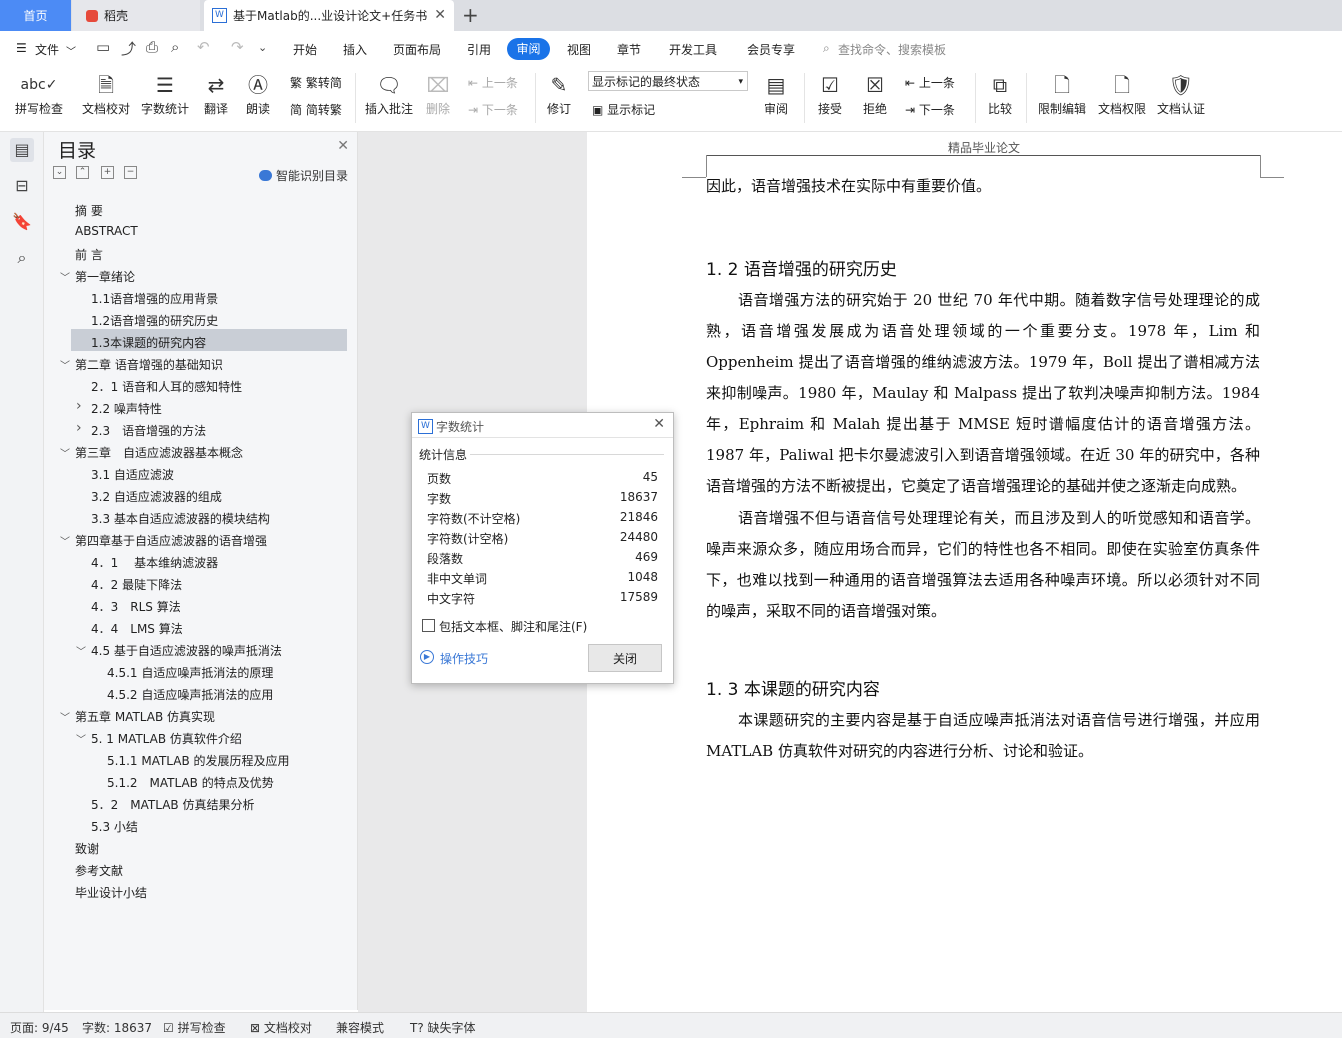 The image size is (1342, 1038). Describe the element at coordinates (623, 109) in the screenshot. I see `show-markup-button: ▣ 显示标记` at that location.